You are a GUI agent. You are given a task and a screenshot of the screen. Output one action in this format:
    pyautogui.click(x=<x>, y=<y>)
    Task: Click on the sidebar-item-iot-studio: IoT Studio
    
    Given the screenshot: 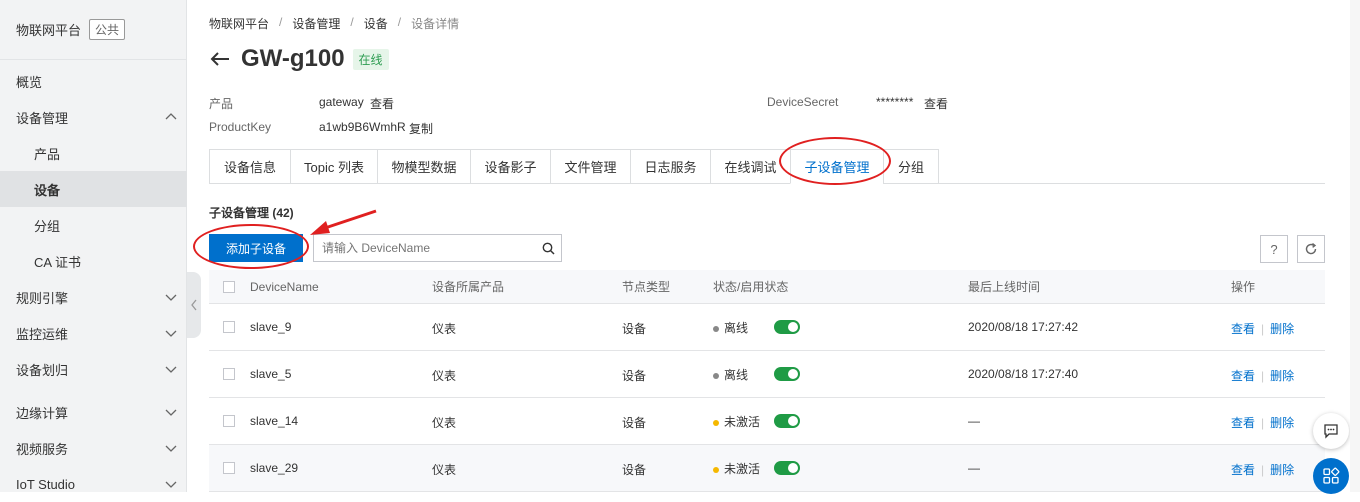 What is the action you would take?
    pyautogui.click(x=93, y=484)
    